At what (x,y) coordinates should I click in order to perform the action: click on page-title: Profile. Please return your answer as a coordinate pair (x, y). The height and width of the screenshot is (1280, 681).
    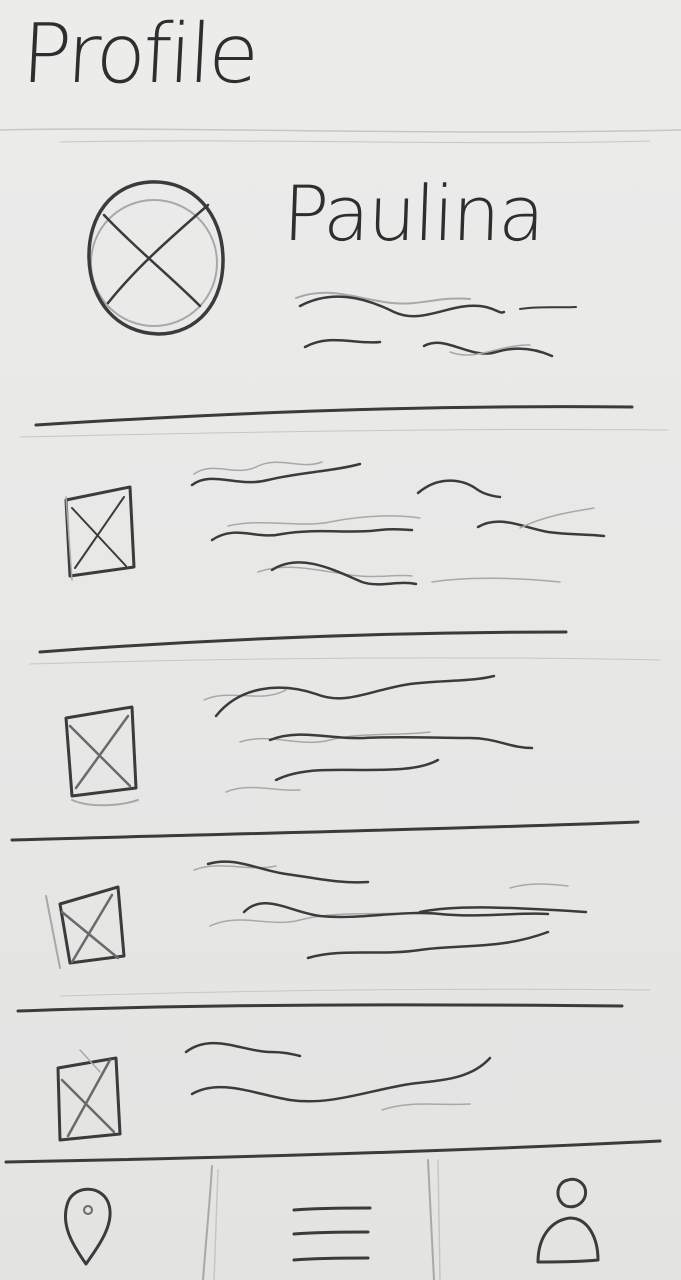
    Looking at the image, I should click on (139, 54).